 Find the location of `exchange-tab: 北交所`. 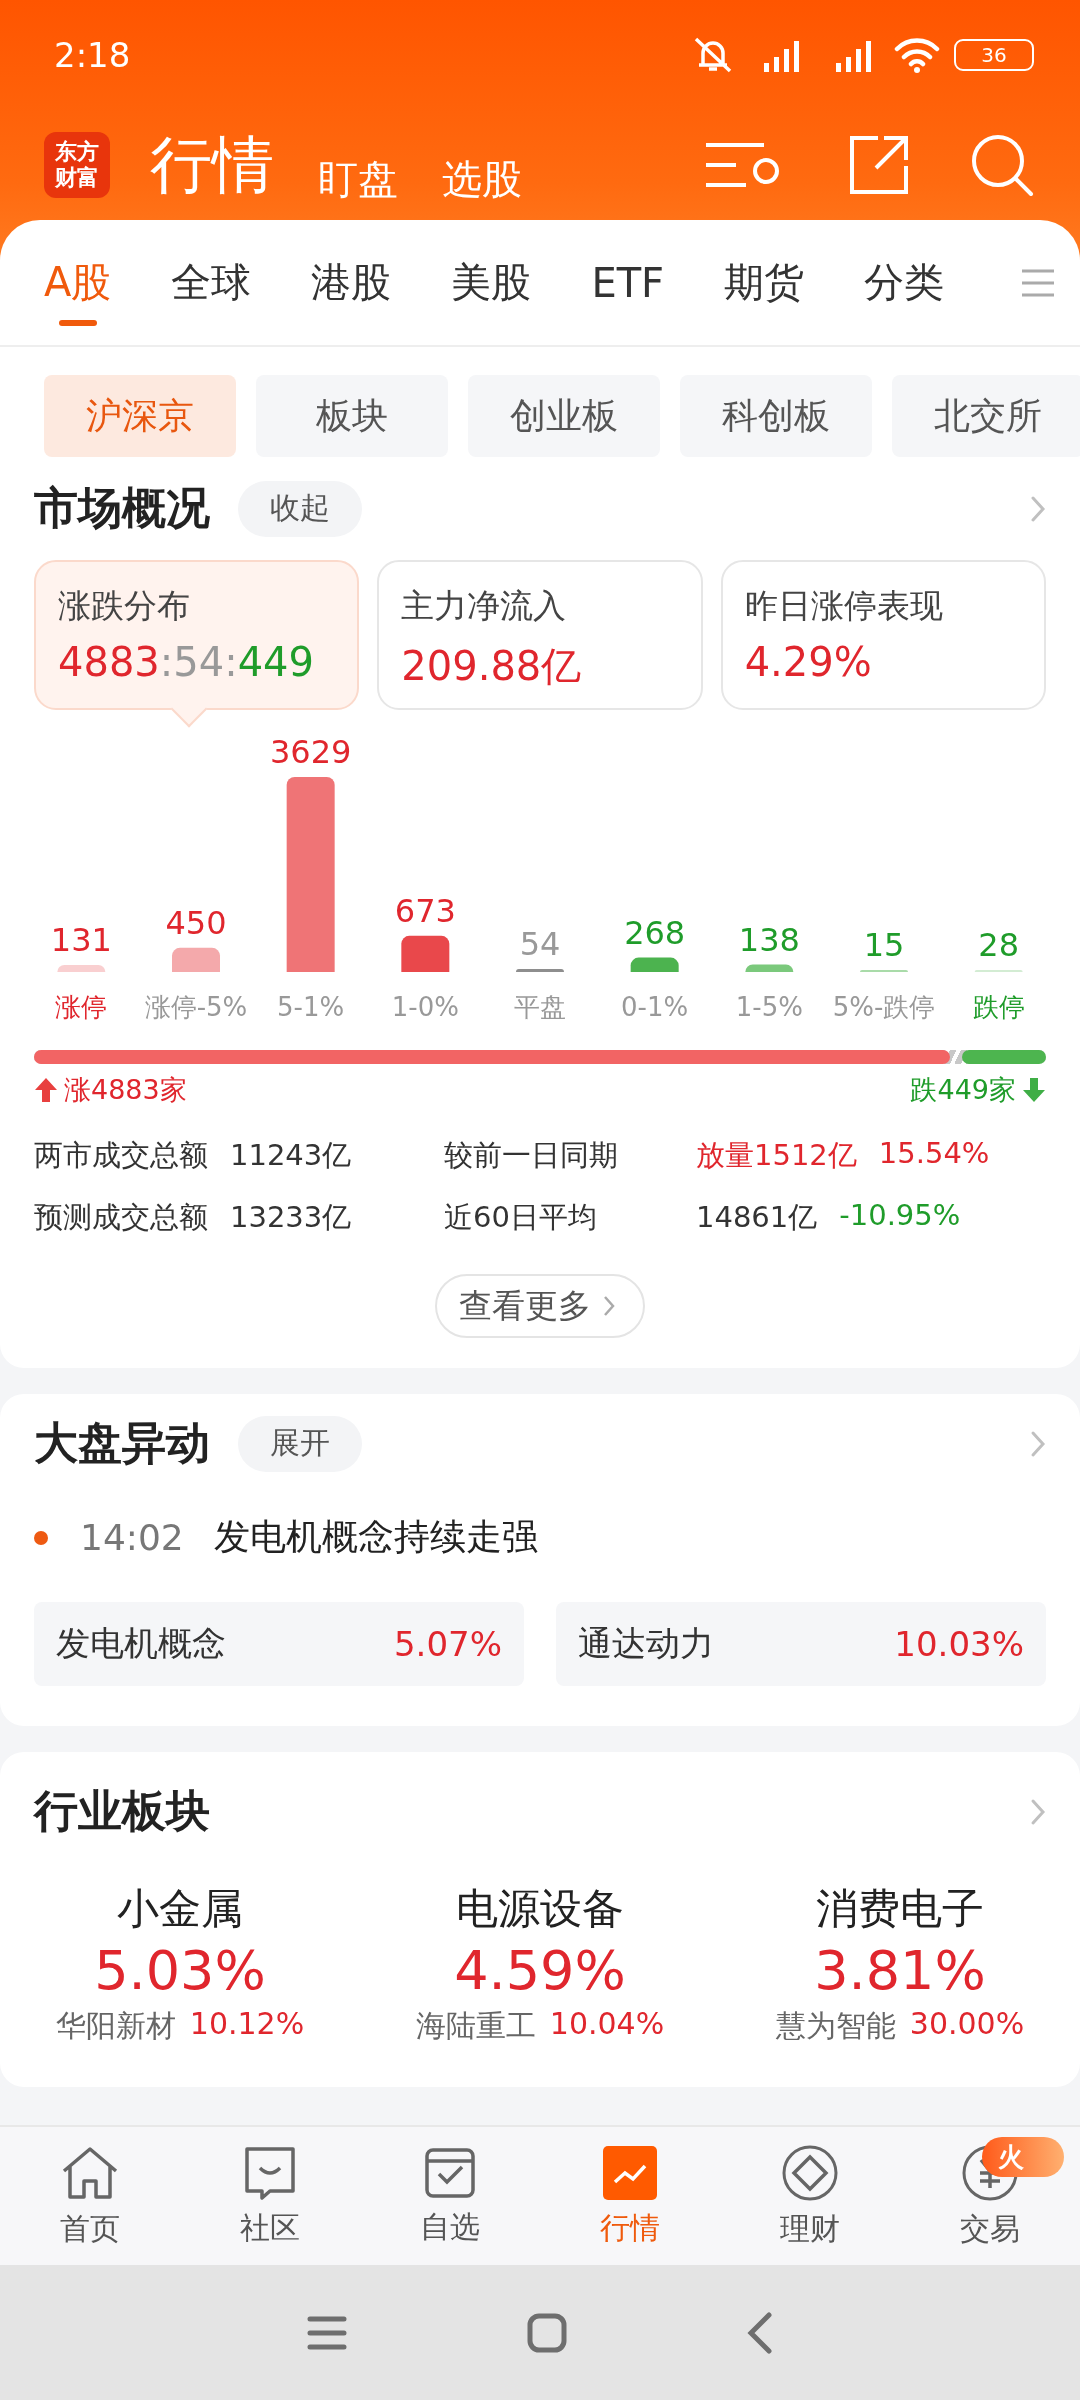

exchange-tab: 北交所 is located at coordinates (986, 416).